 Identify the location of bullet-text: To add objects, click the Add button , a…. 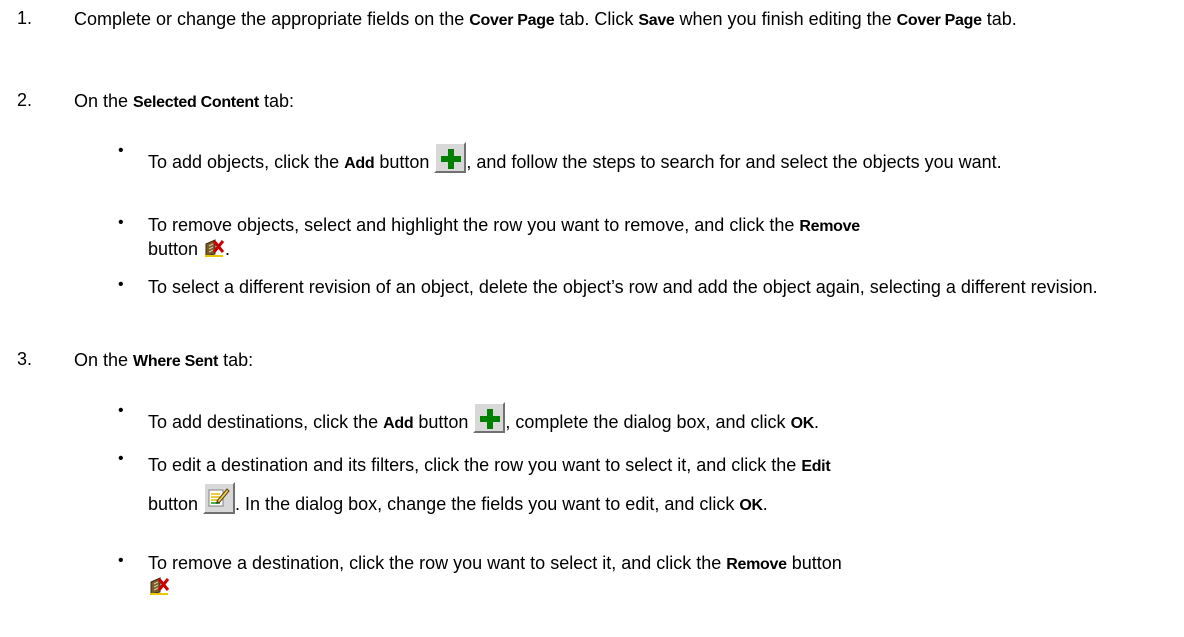
(653, 158).